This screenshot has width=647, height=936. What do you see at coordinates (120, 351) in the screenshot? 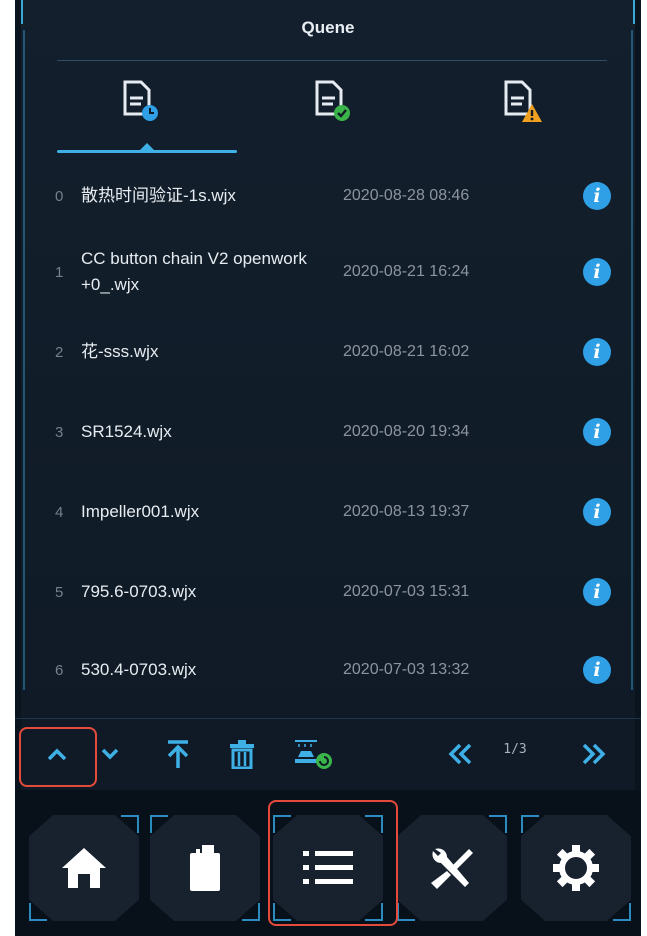
I see `file-name: 花-sss.wjx` at bounding box center [120, 351].